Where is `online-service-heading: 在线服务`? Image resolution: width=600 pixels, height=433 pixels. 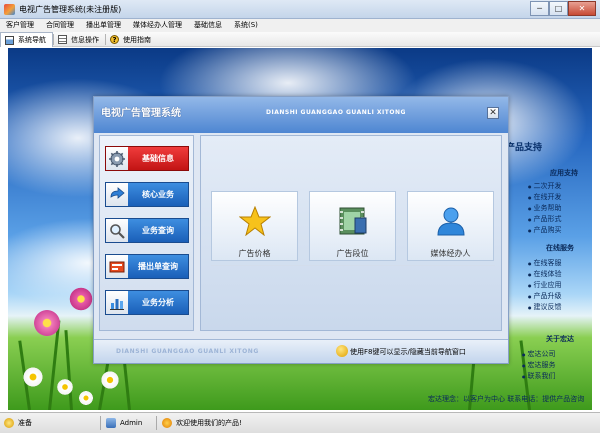
online-service-heading: 在线服务 is located at coordinates (560, 248).